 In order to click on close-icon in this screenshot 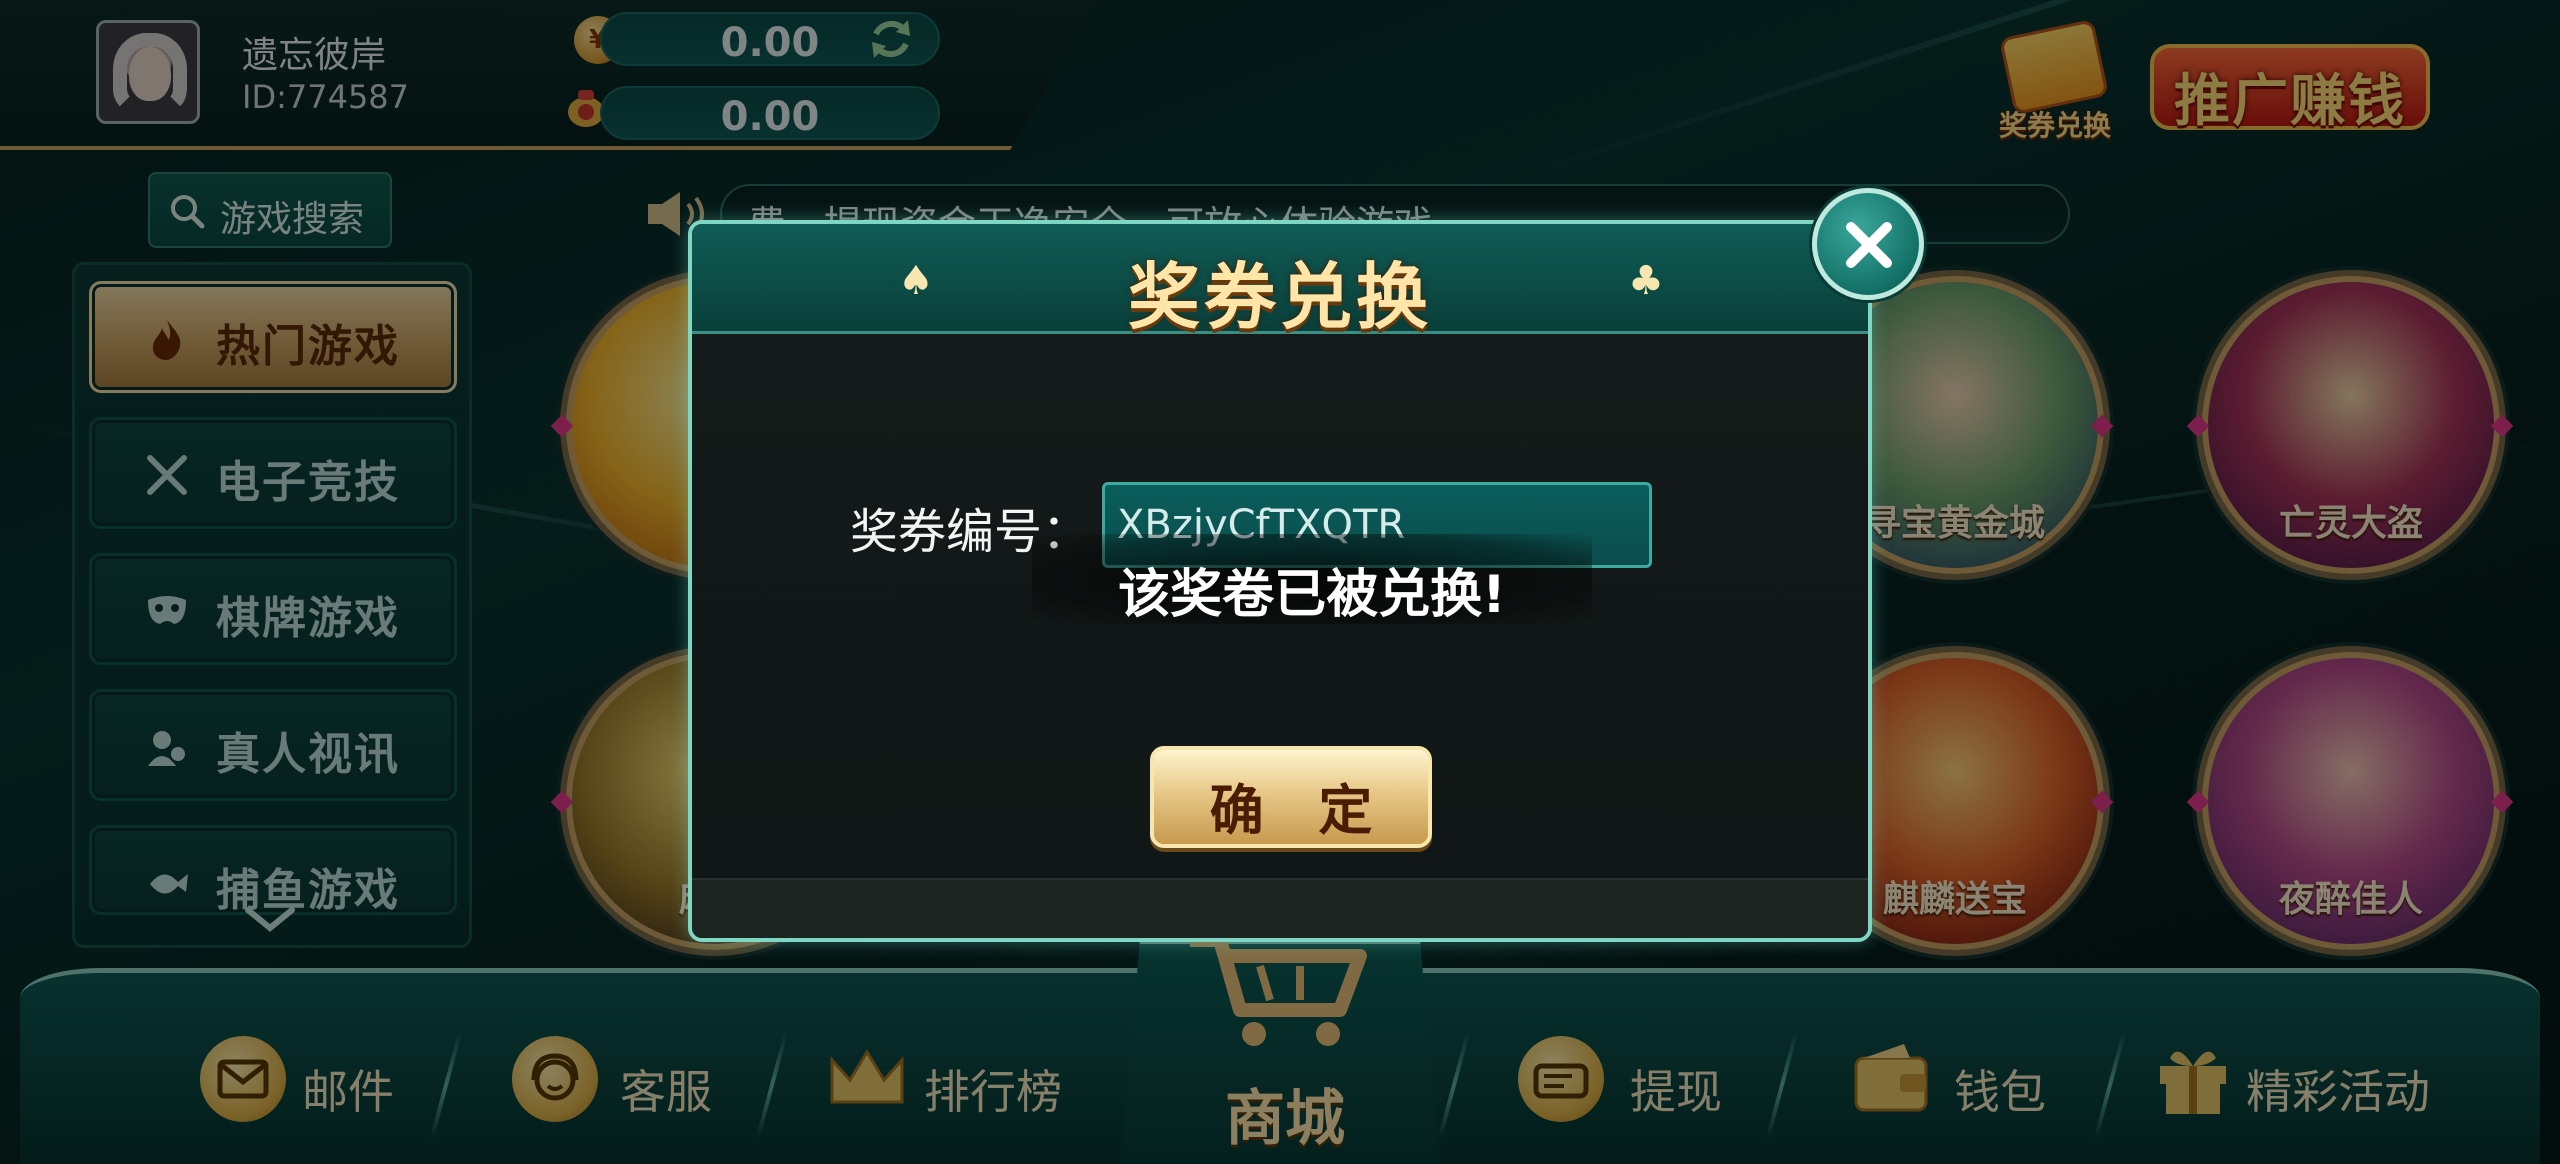, I will do `click(1869, 245)`.